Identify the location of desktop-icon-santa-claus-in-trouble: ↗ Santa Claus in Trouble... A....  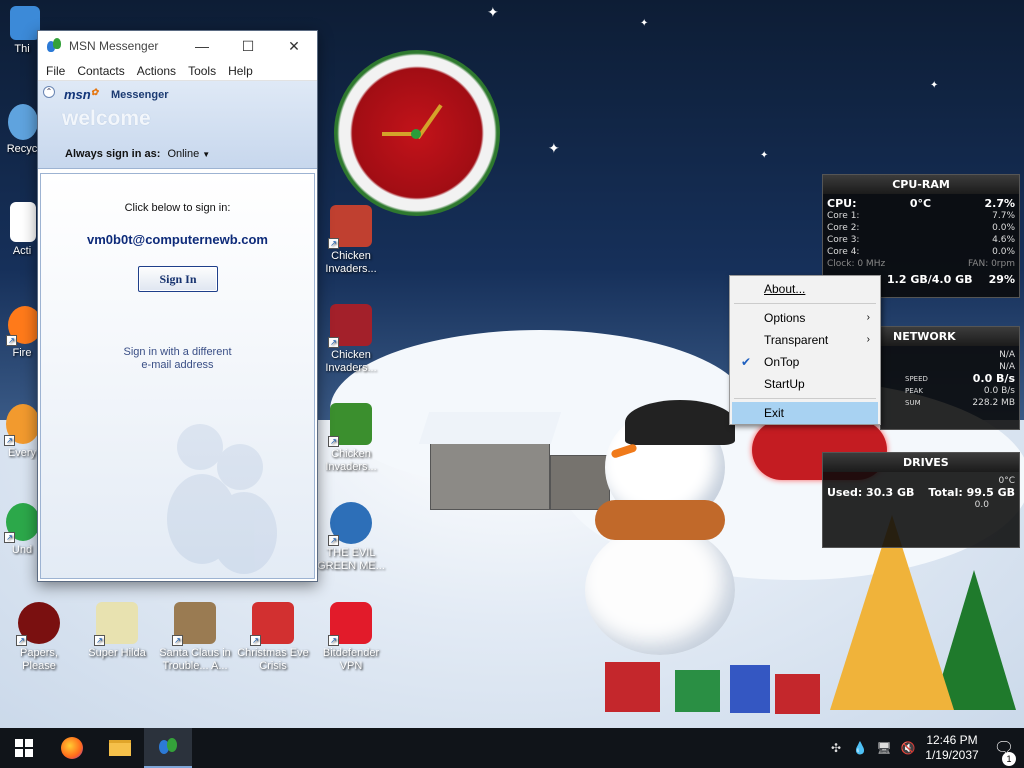
(195, 637).